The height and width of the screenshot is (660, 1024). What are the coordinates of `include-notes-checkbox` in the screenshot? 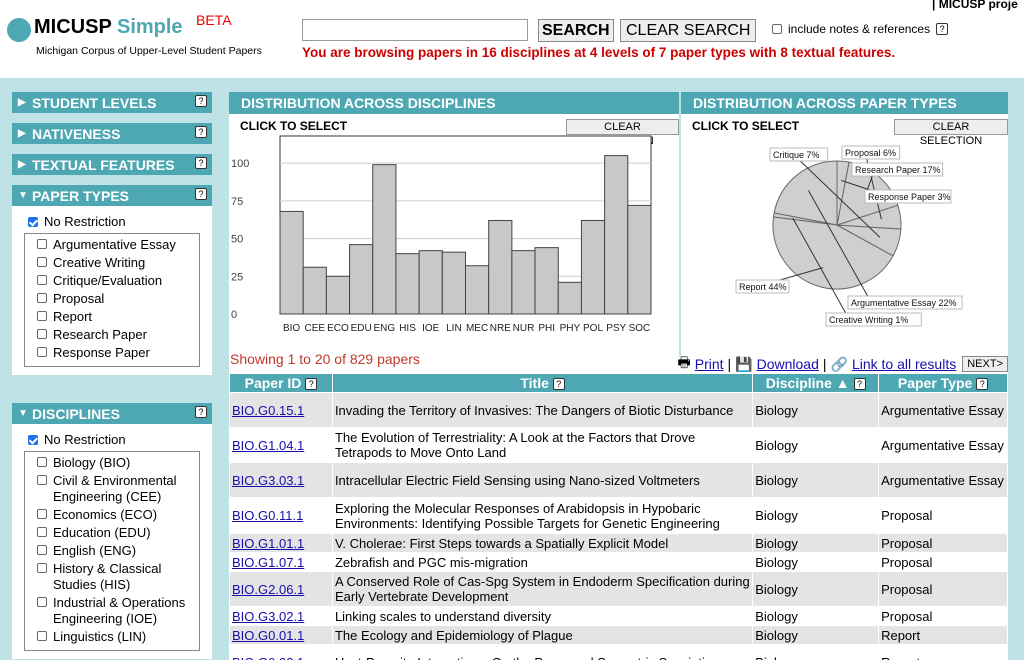 It's located at (777, 29).